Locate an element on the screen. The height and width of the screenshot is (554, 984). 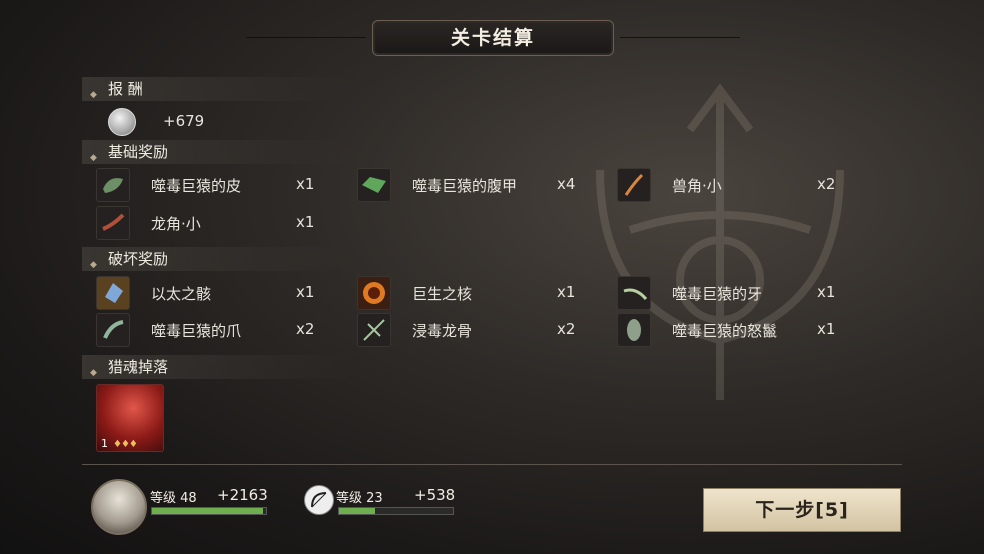
item-name: 噬毒巨猿的皮 is located at coordinates (196, 186).